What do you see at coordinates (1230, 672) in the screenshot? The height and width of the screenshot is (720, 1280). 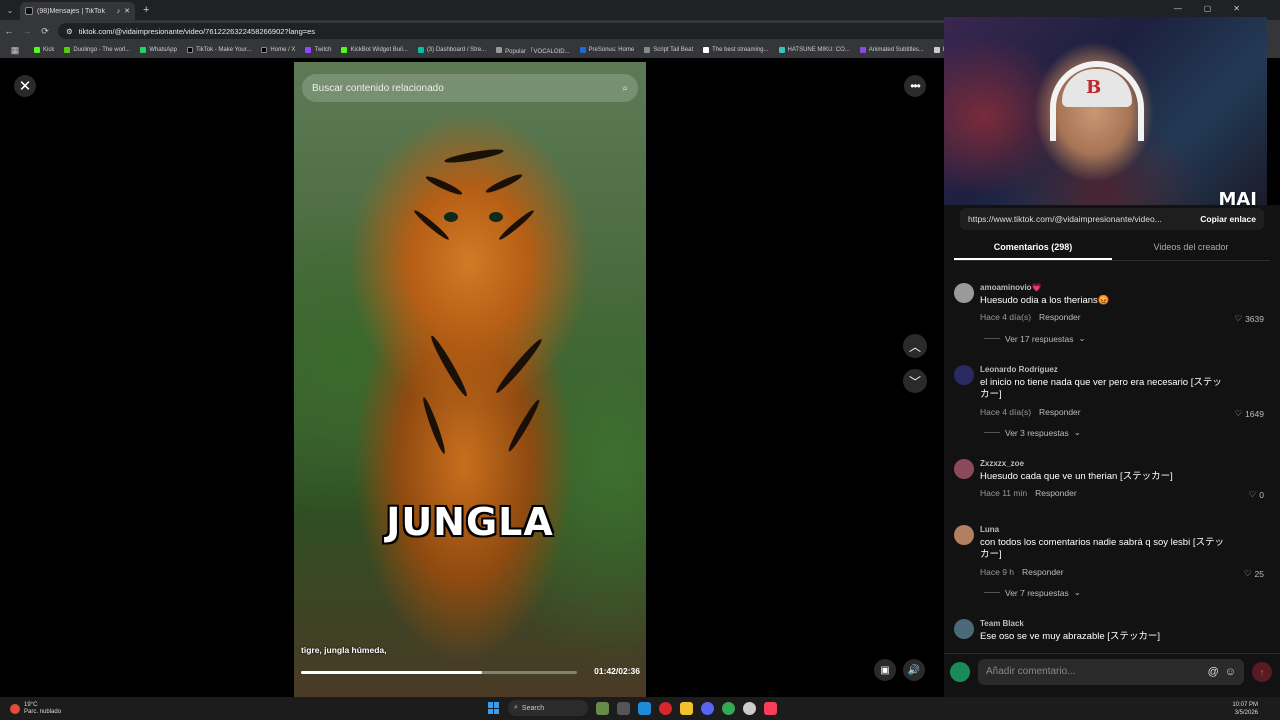 I see `emoji-icon: ☺` at bounding box center [1230, 672].